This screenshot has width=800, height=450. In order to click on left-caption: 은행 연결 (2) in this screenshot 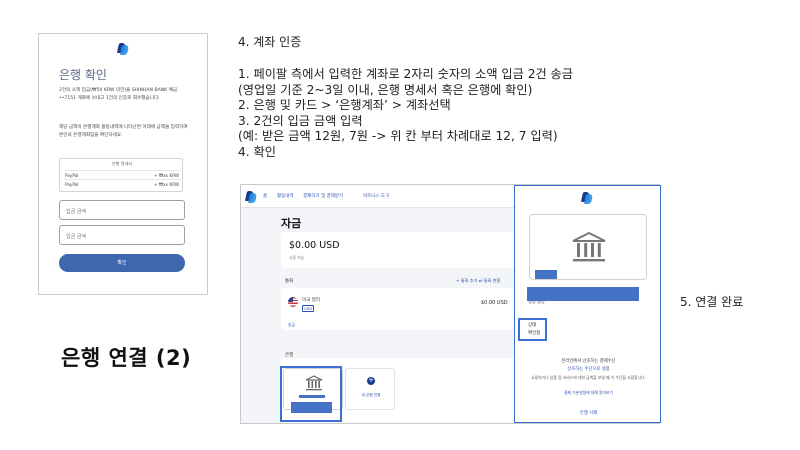, I will do `click(126, 358)`.